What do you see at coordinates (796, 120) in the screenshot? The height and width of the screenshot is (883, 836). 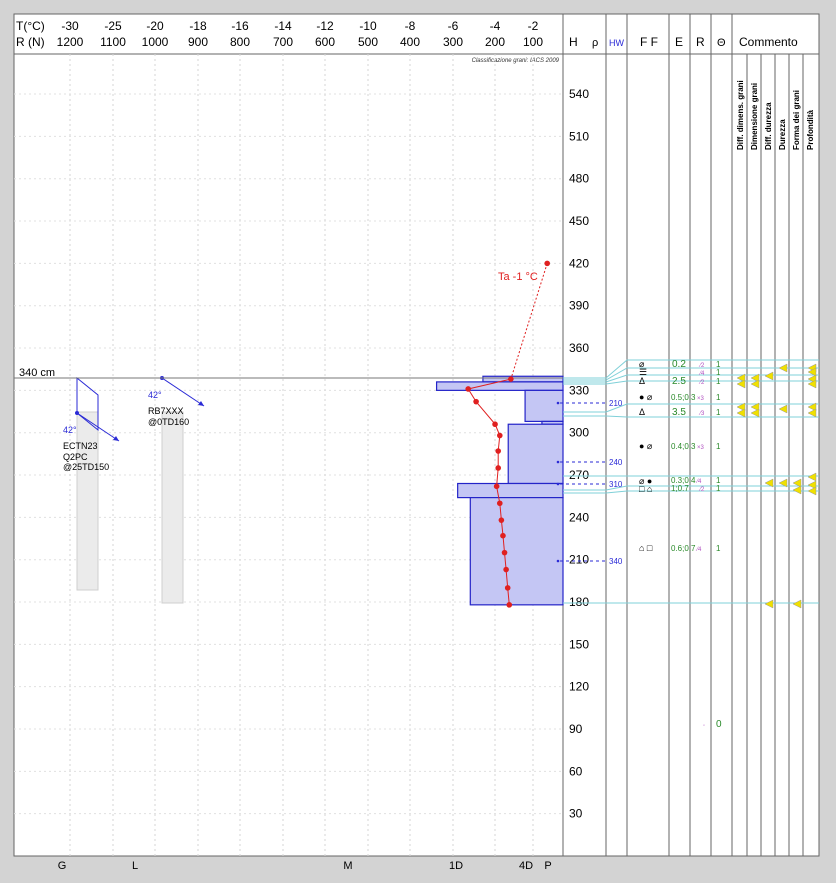 I see `comment-header: Forma dei grani` at bounding box center [796, 120].